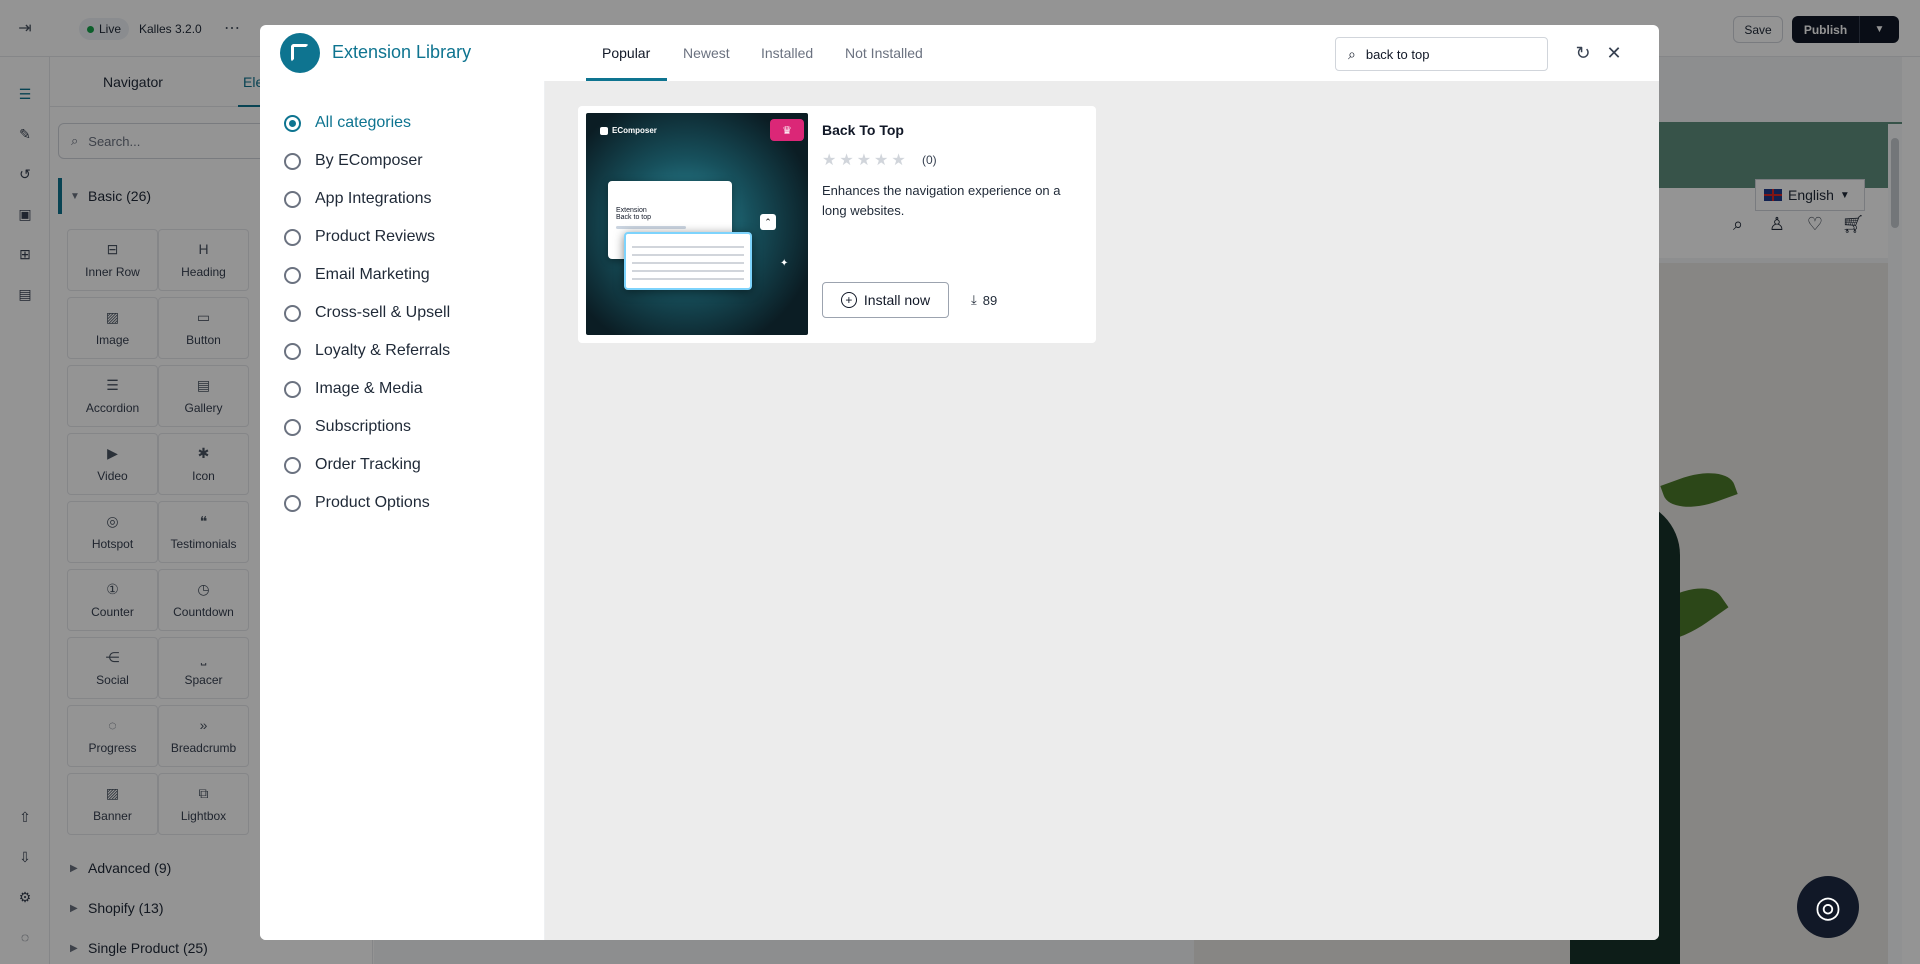  I want to click on category-email-marketing: Email Marketing, so click(357, 275).